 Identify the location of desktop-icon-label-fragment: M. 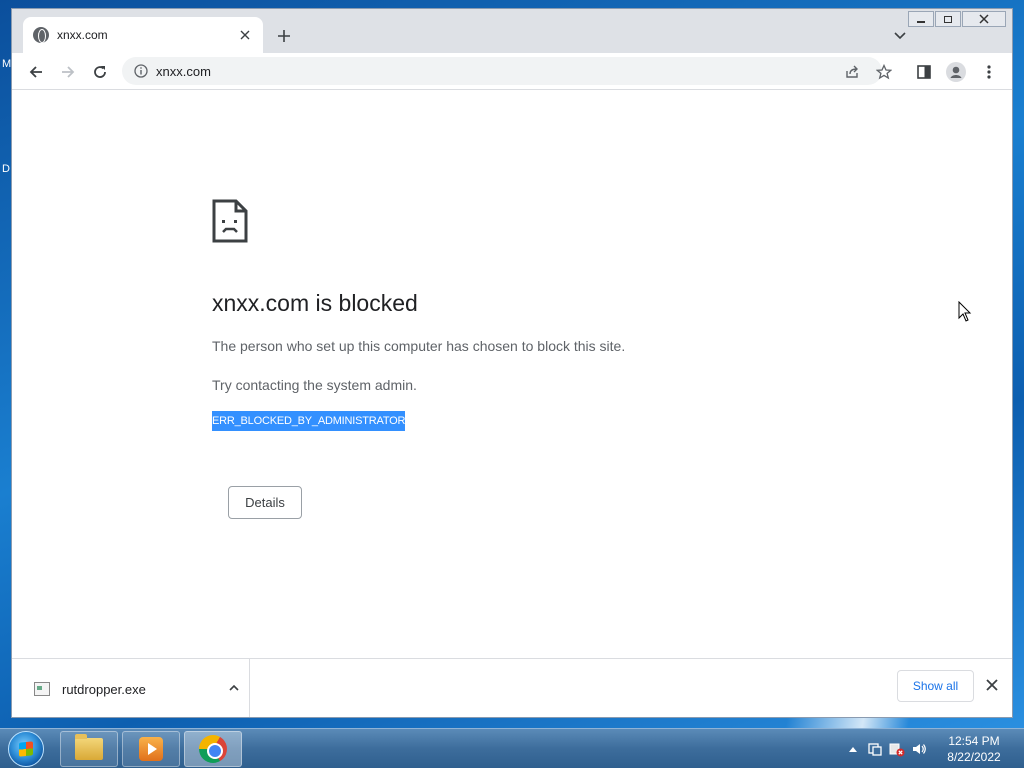
(7, 64).